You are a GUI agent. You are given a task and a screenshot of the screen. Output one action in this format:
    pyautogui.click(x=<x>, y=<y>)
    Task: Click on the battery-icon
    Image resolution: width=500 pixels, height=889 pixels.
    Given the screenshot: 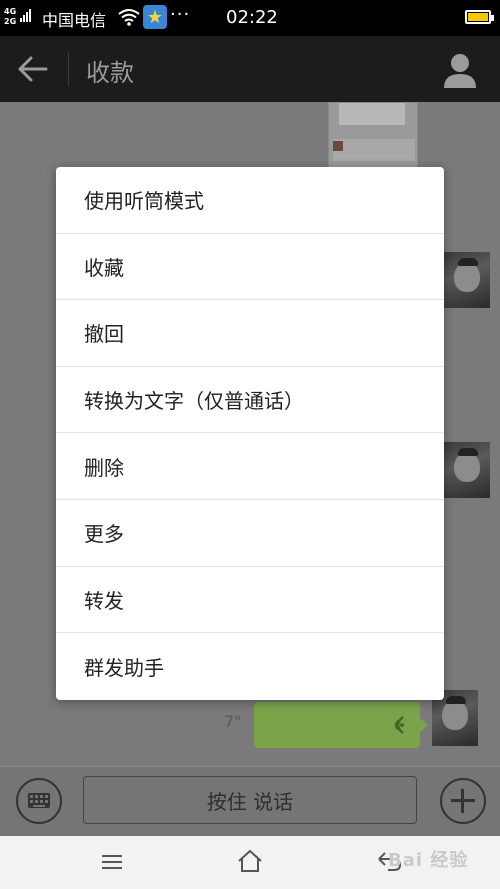 What is the action you would take?
    pyautogui.click(x=479, y=17)
    